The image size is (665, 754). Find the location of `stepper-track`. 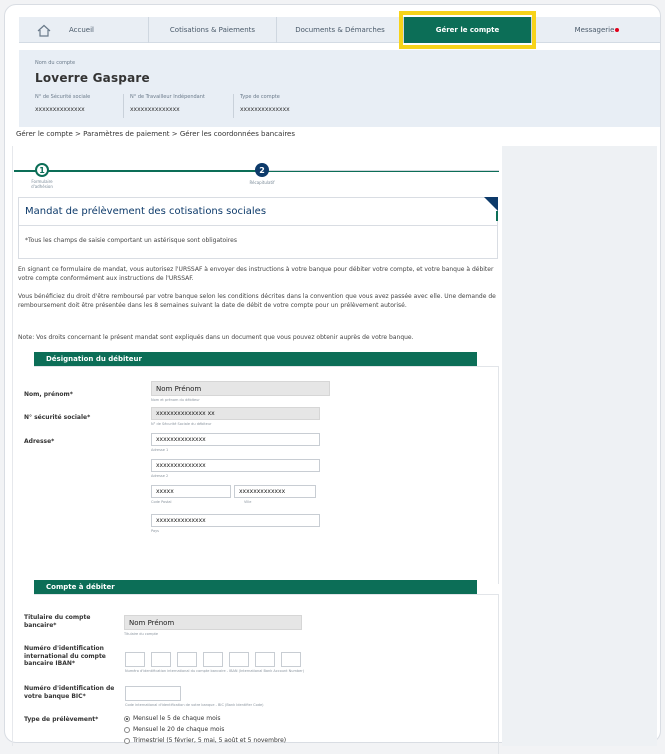

stepper-track is located at coordinates (380, 170).